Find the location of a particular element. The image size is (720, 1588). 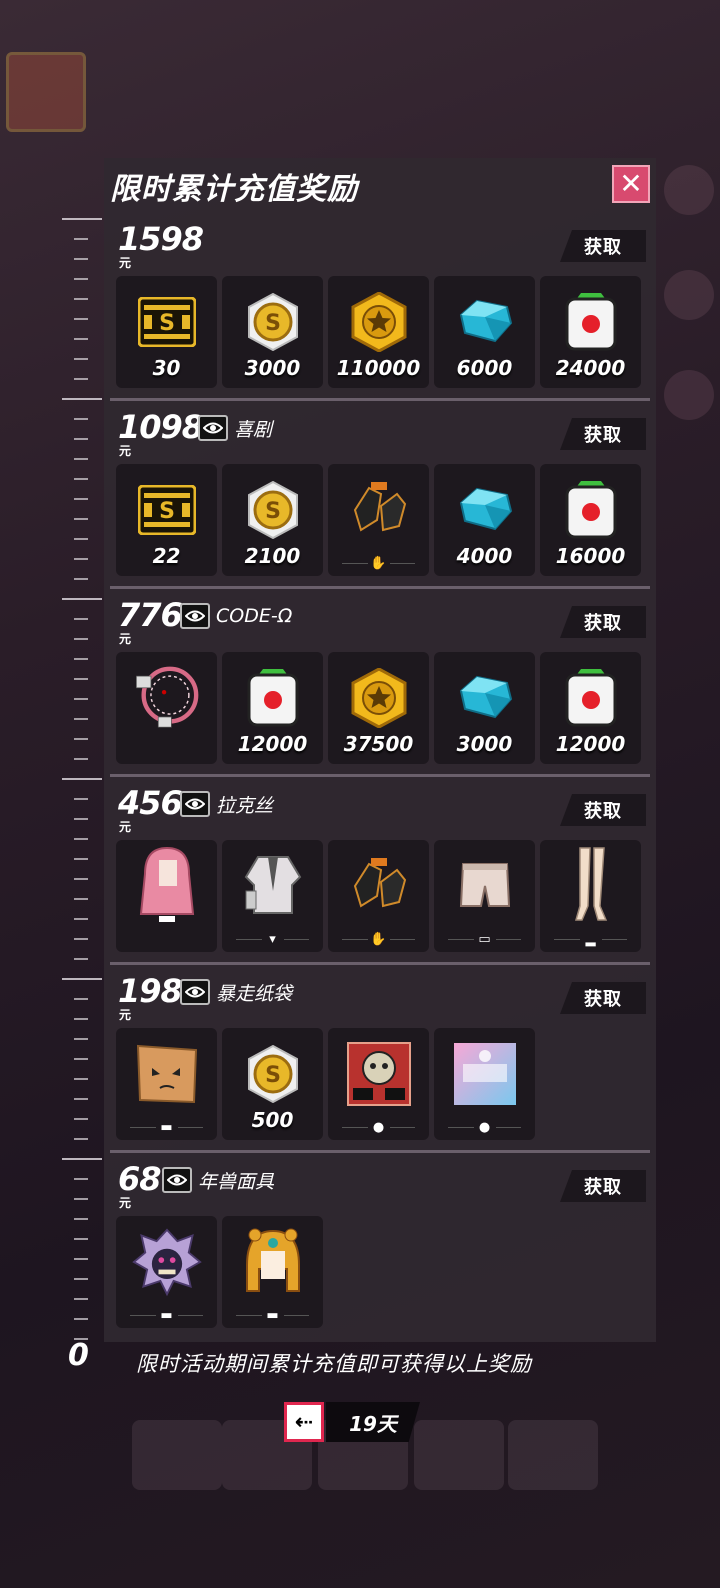

close-button: ✕ is located at coordinates (631, 184).